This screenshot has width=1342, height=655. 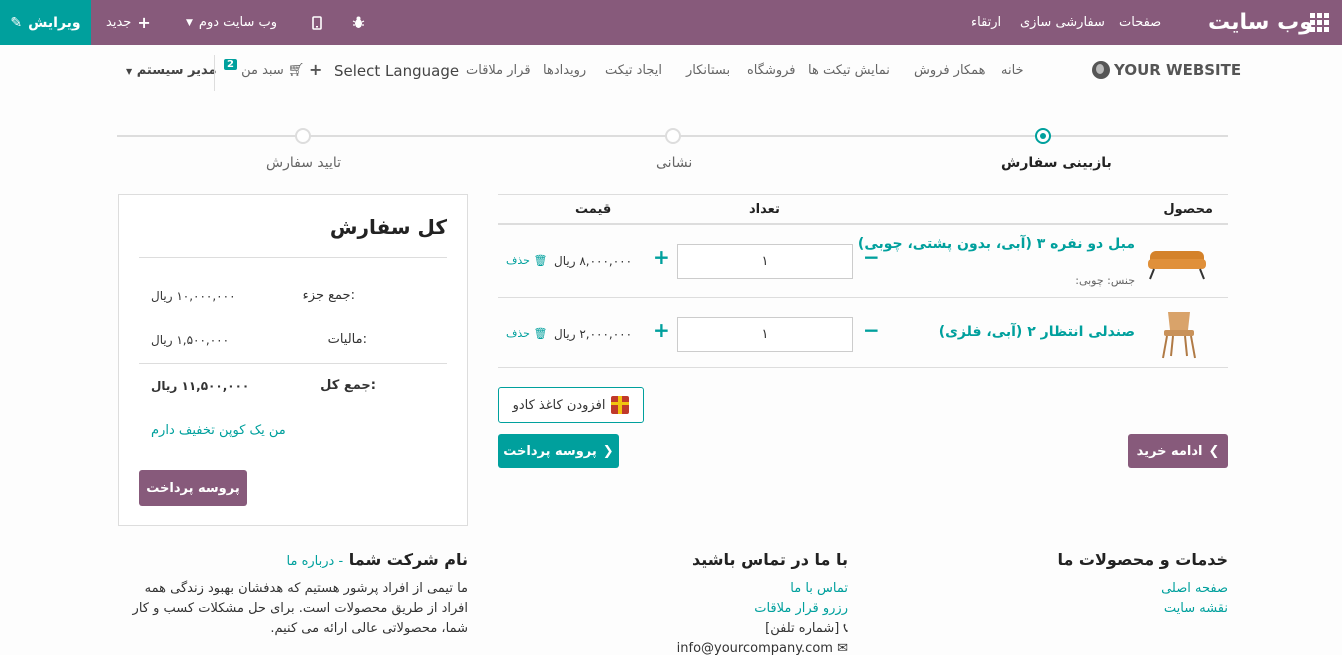 I want to click on cart-link: 2 سبد من 🛒︎, so click(x=264, y=68).